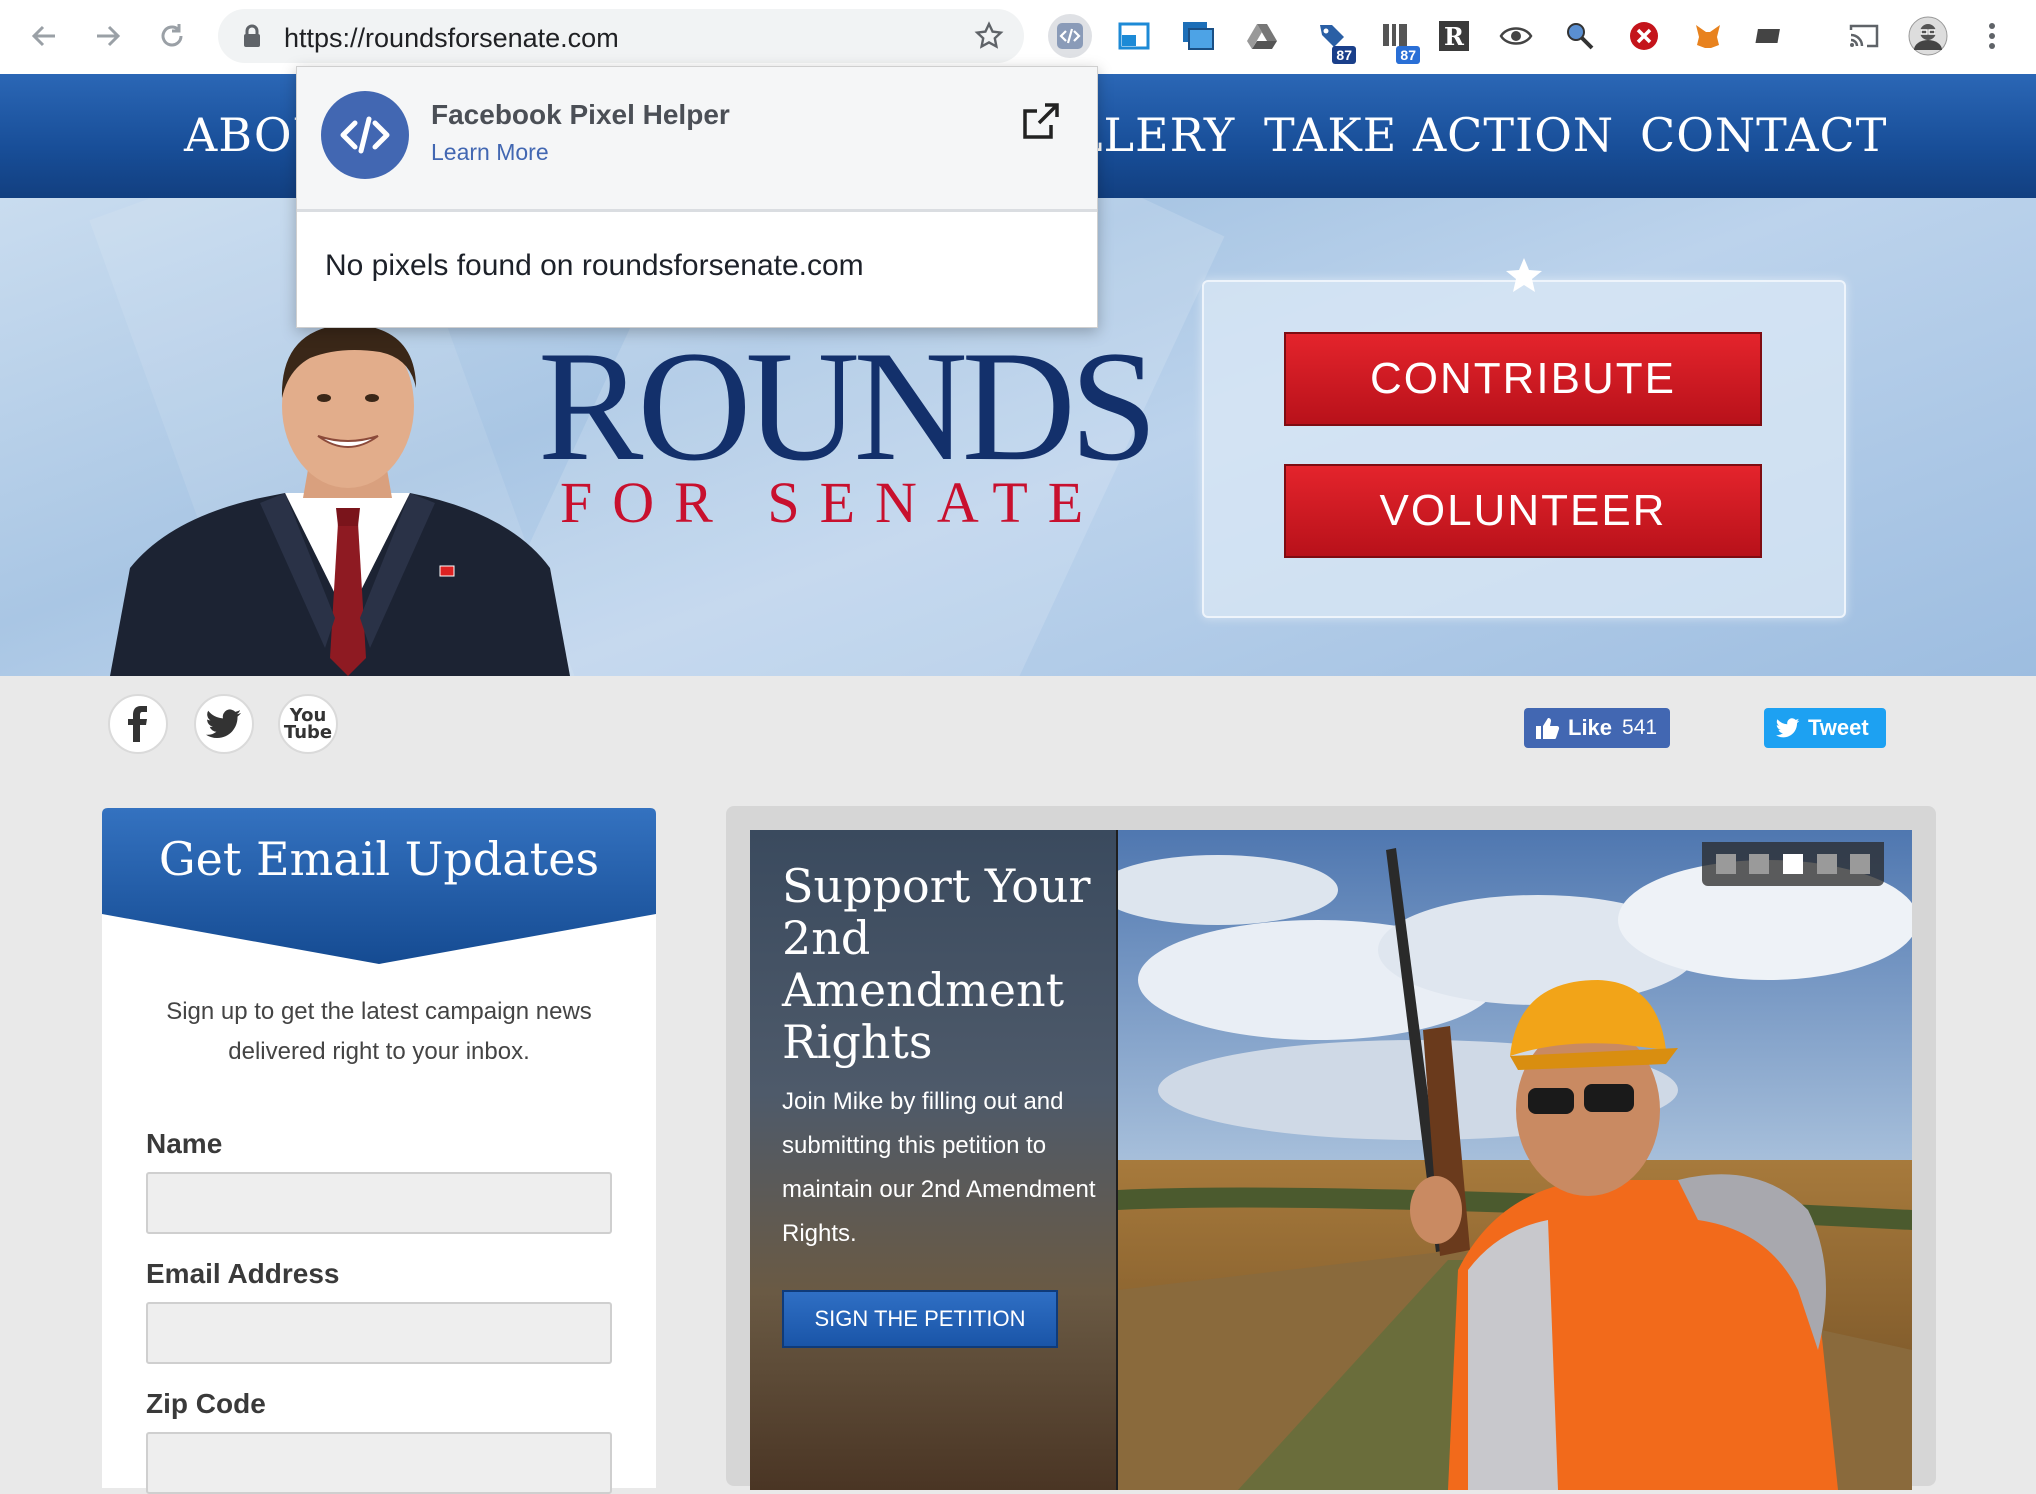 Image resolution: width=2036 pixels, height=1494 pixels. I want to click on magnifier-icon, so click(1580, 36).